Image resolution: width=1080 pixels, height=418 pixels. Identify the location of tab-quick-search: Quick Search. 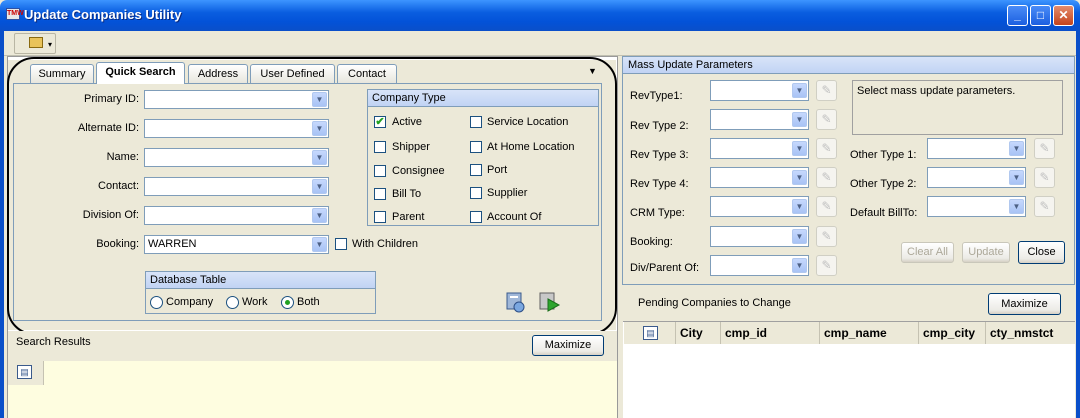
(140, 73).